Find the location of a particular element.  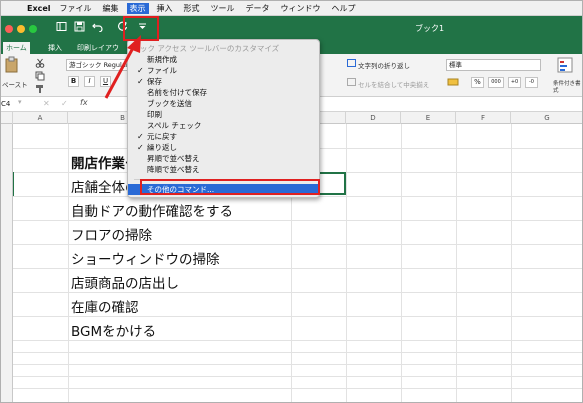

annotation-arrow-icon is located at coordinates (122, 67).